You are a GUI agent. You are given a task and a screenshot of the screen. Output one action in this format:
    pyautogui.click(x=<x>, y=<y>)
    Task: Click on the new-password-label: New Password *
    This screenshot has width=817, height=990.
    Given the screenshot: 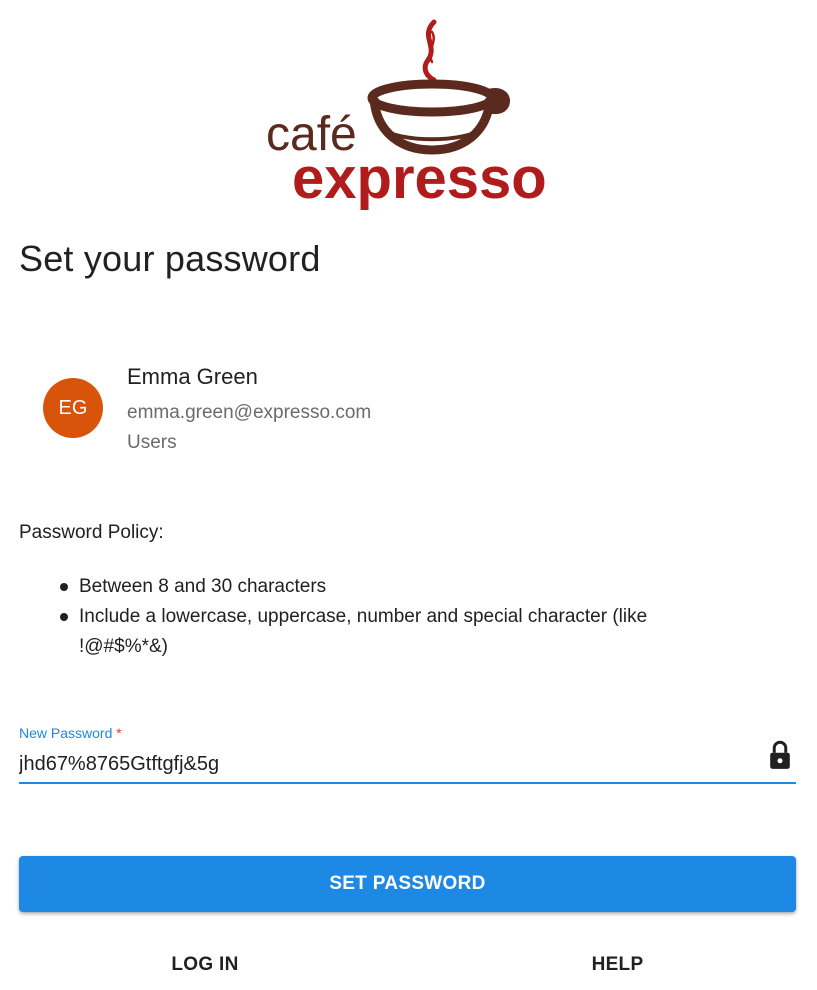 What is the action you would take?
    pyautogui.click(x=70, y=733)
    